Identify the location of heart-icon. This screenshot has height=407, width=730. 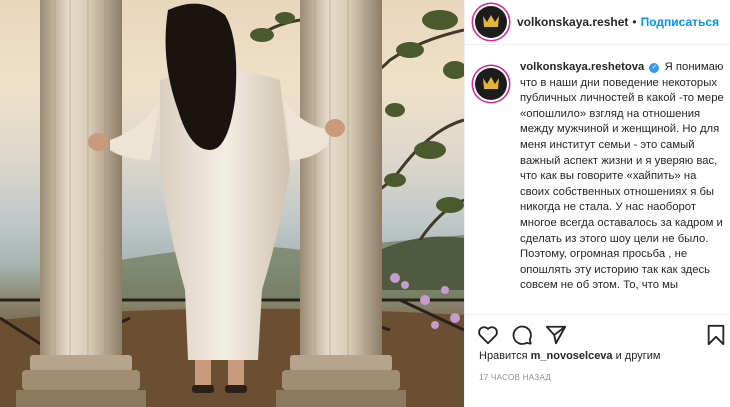
(488, 335).